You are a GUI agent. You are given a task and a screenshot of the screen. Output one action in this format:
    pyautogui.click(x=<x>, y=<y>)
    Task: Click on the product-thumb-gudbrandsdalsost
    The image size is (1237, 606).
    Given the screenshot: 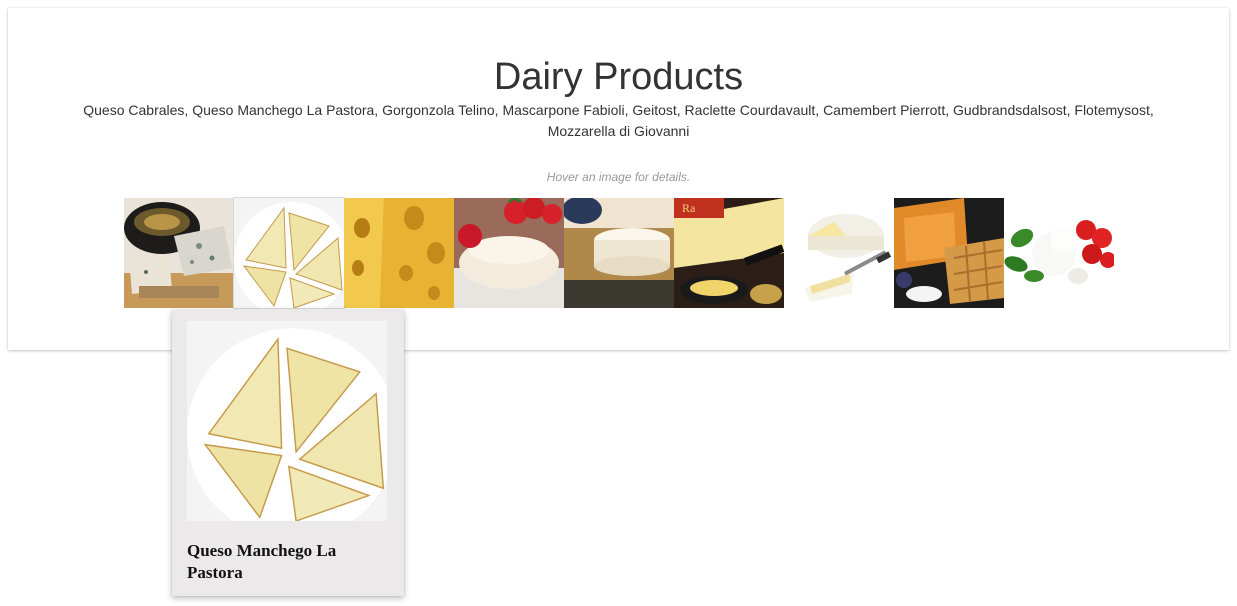 What is the action you would take?
    pyautogui.click(x=949, y=253)
    